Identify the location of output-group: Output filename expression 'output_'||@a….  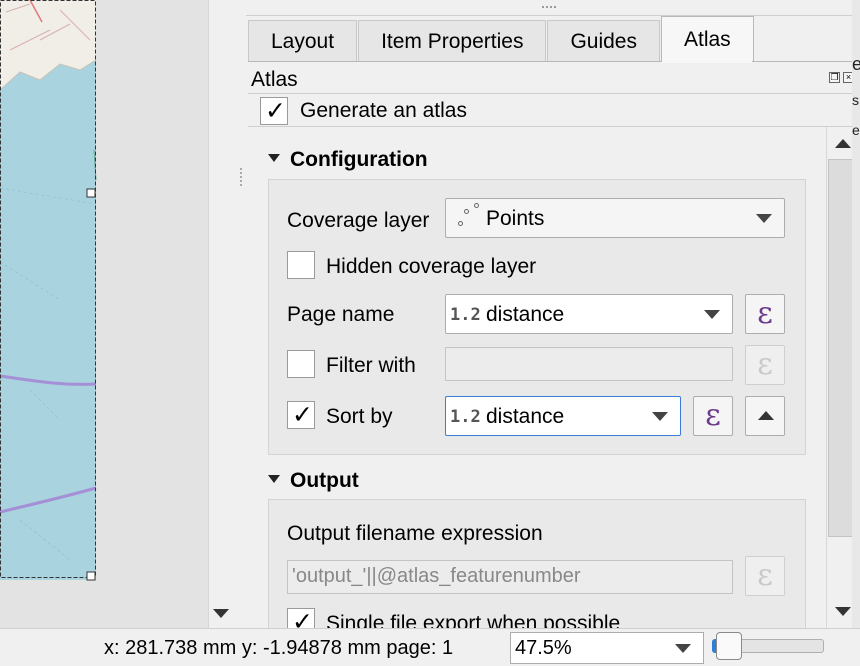
(537, 563).